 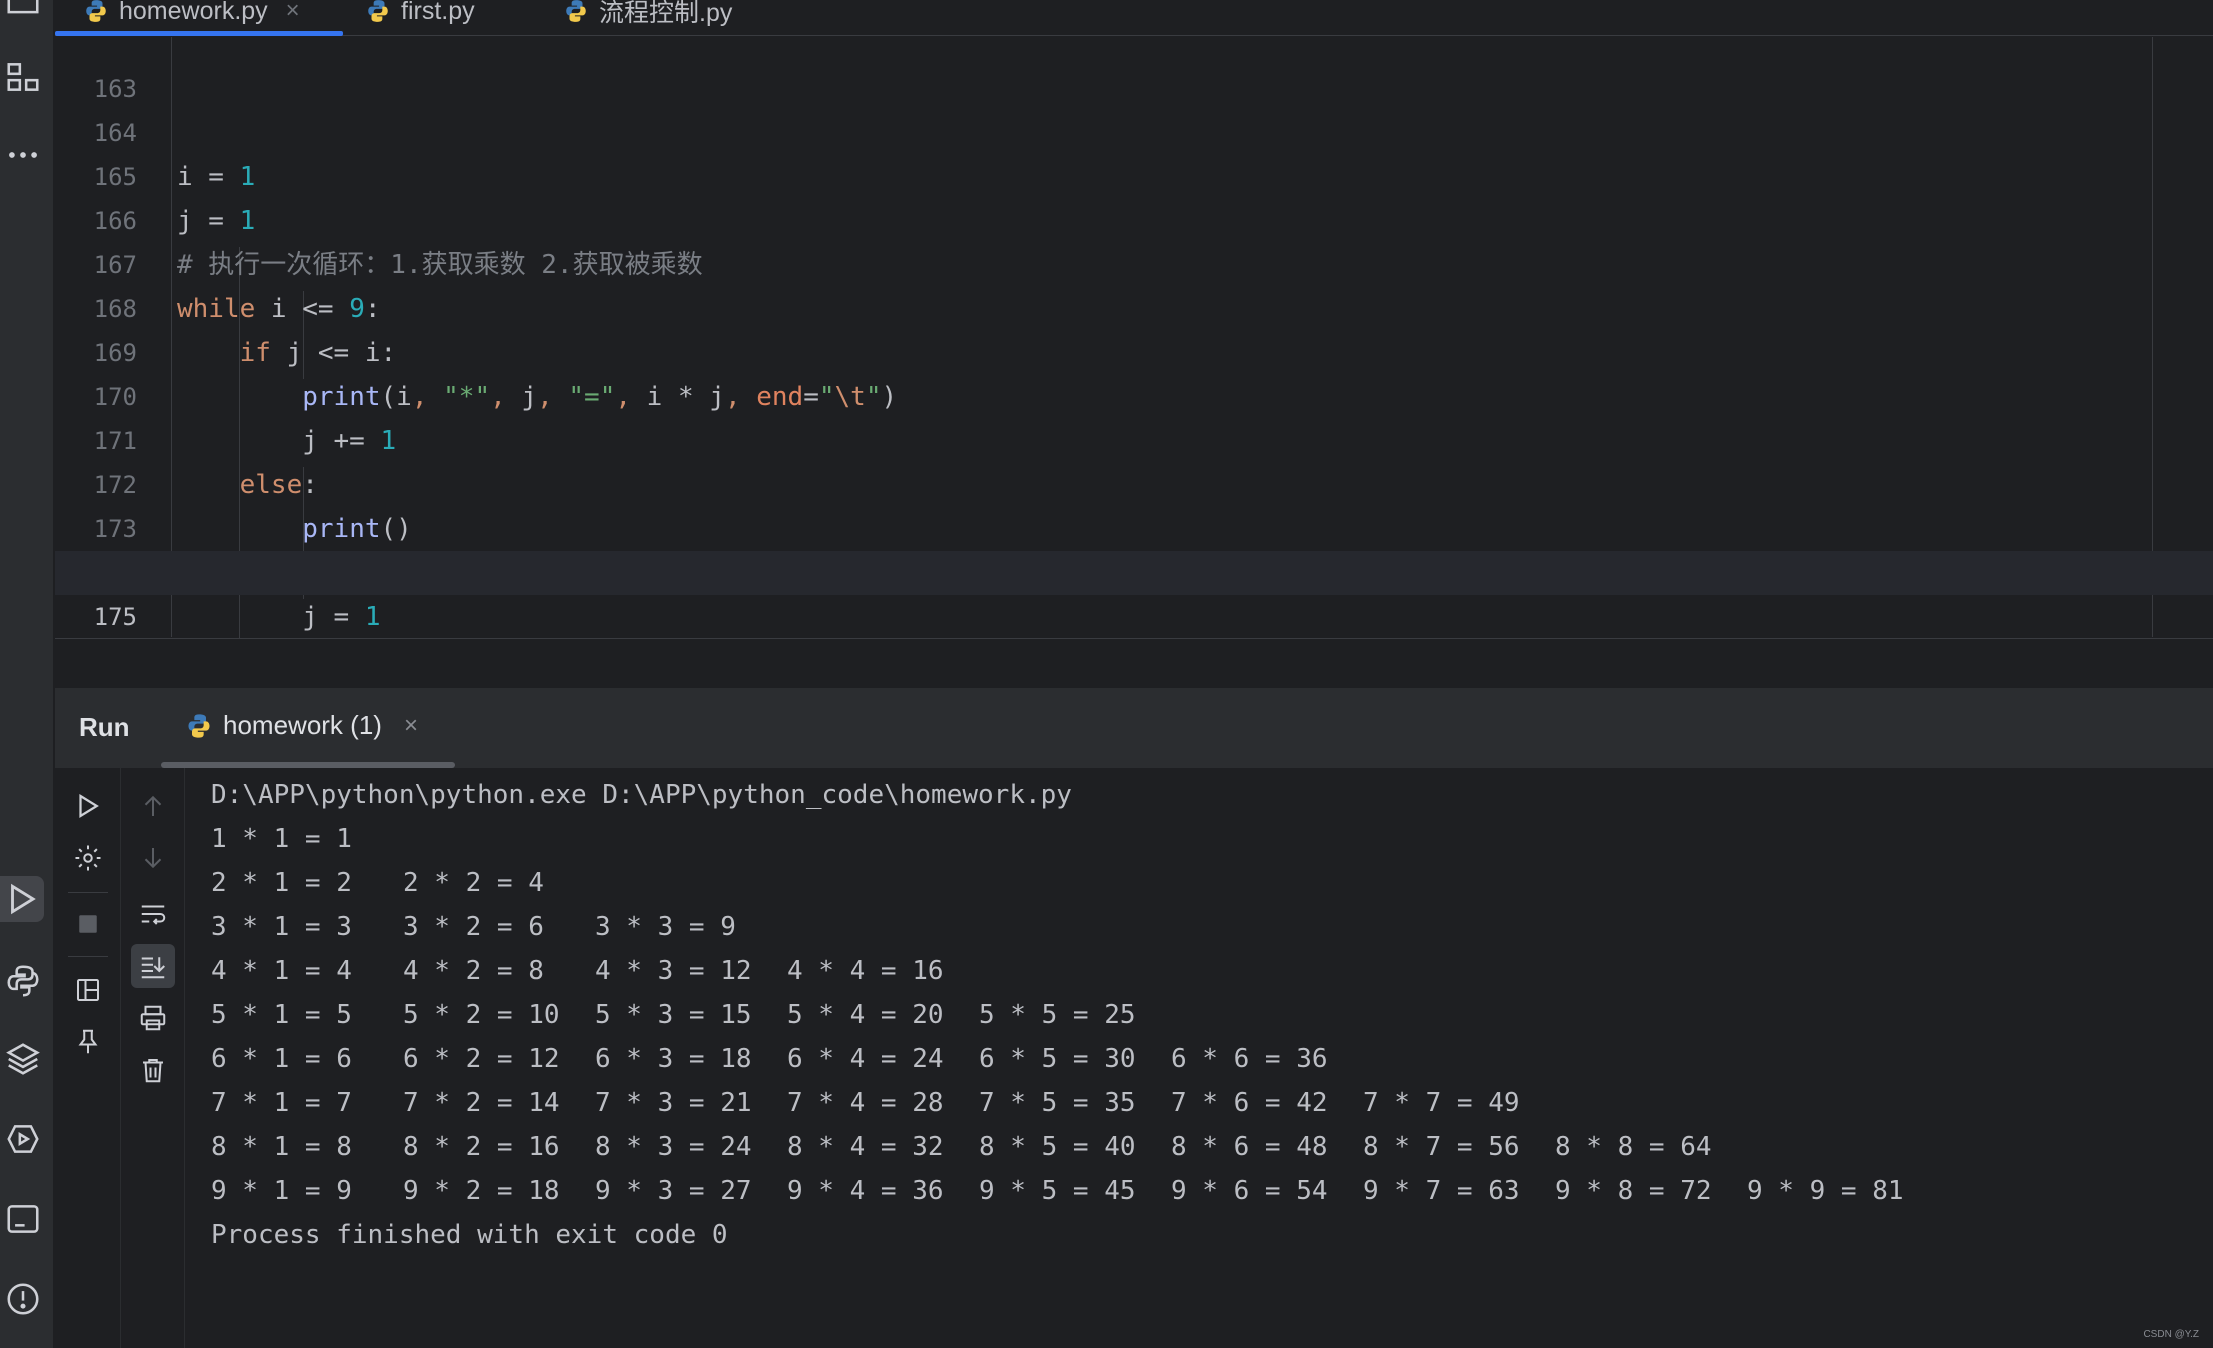 What do you see at coordinates (23, 981) in the screenshot?
I see `python-console-icon` at bounding box center [23, 981].